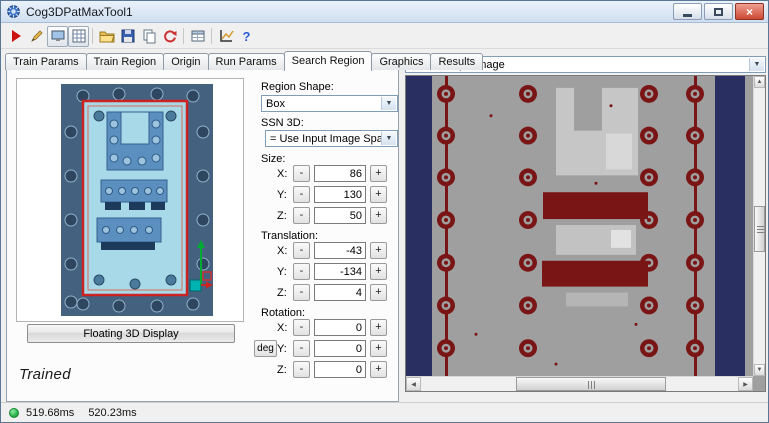  What do you see at coordinates (340, 215) in the screenshot?
I see `size-z-input` at bounding box center [340, 215].